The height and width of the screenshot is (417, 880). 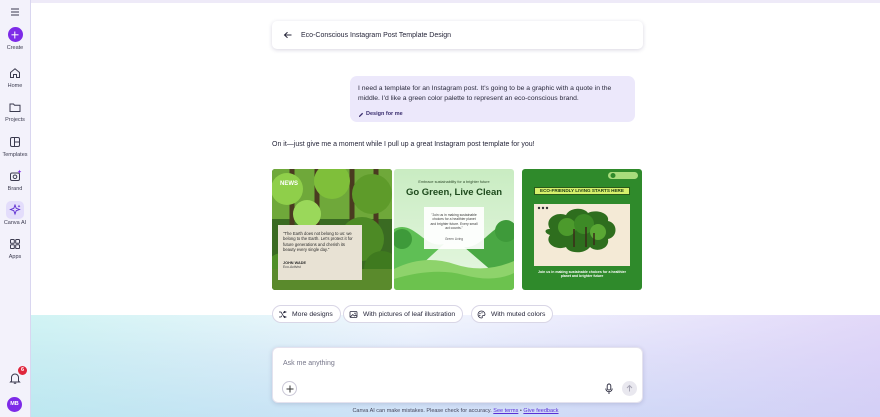 I want to click on shuffle-icon, so click(x=283, y=314).